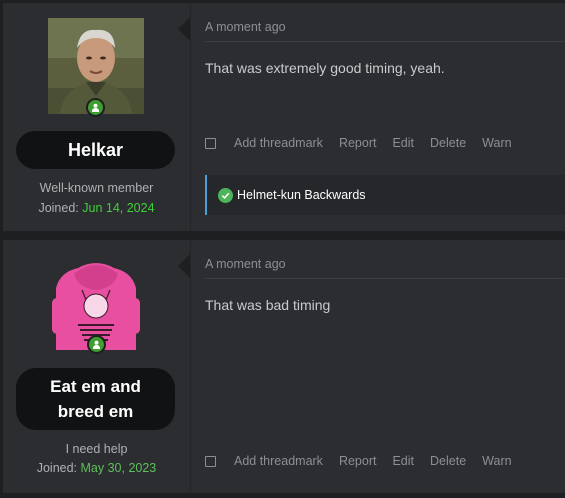 The image size is (565, 498). Describe the element at coordinates (95, 150) in the screenshot. I see `username: Helkar` at that location.